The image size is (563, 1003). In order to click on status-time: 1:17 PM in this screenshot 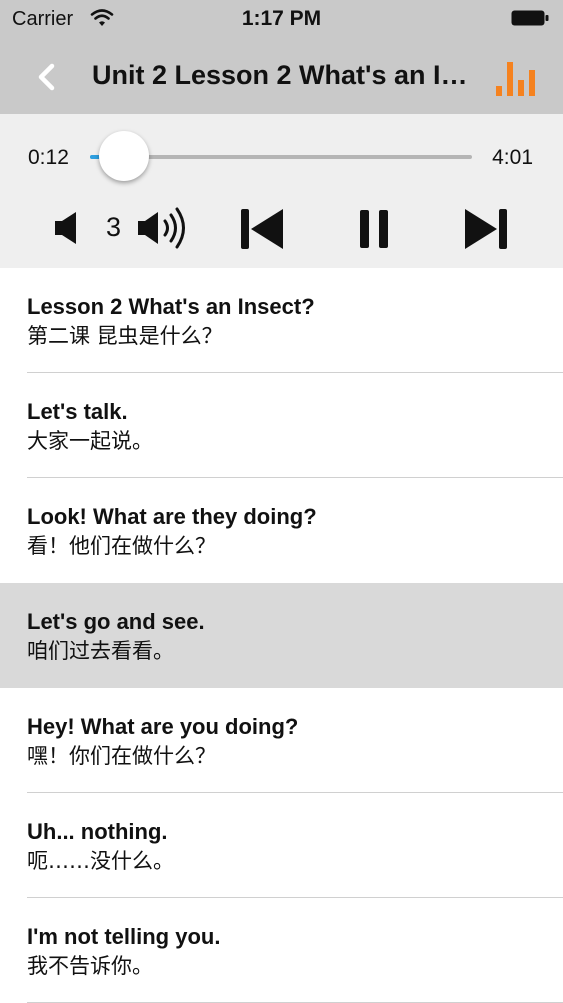, I will do `click(281, 18)`.